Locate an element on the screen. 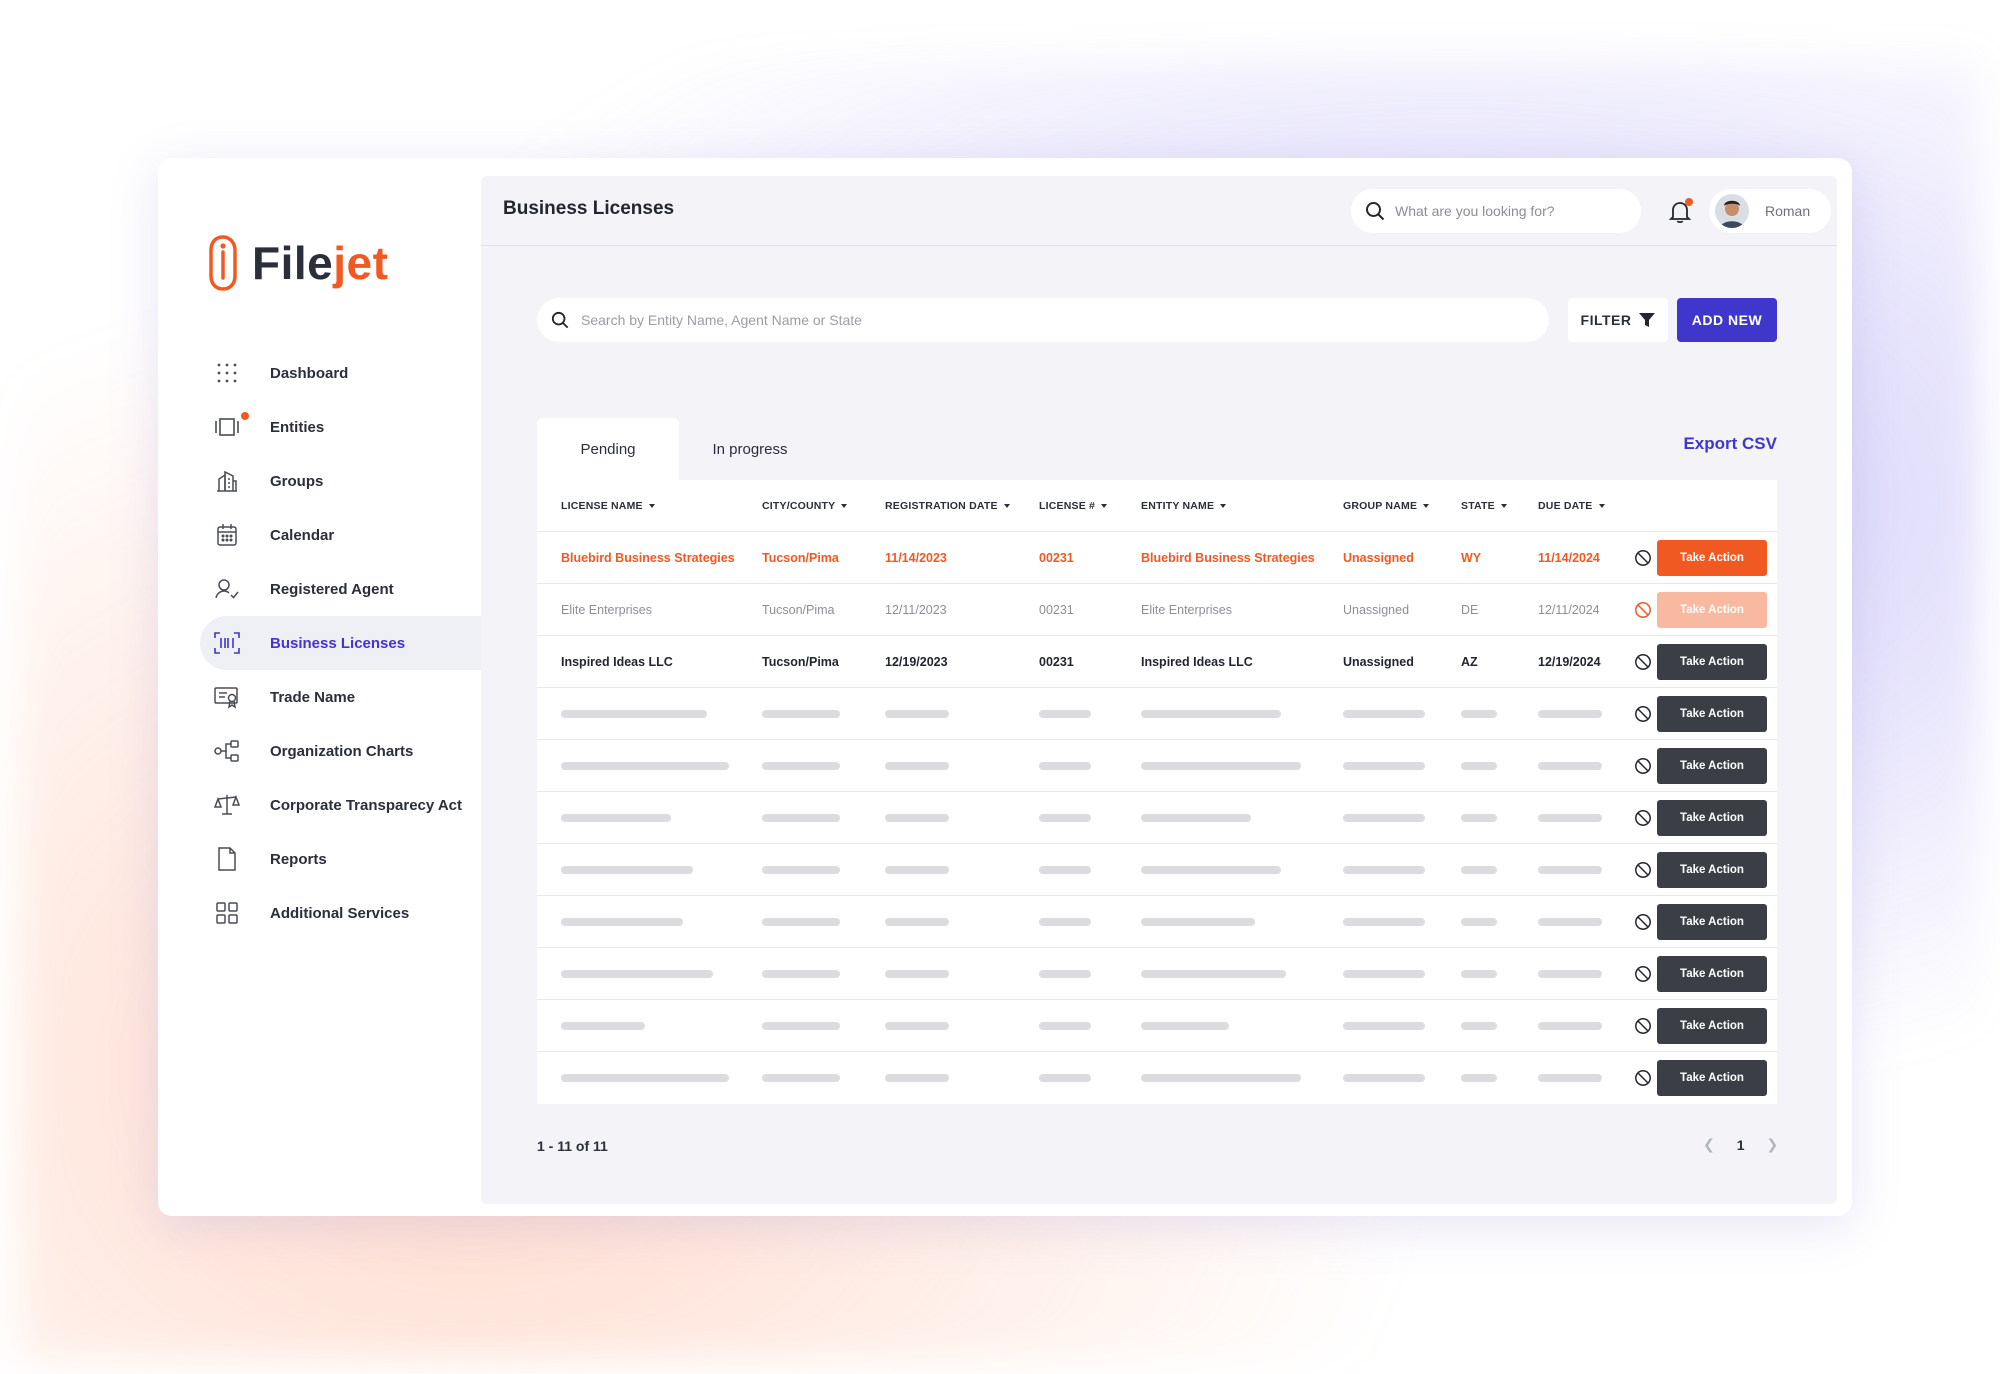 This screenshot has height=1374, width=2000. column-header-group-name: GROUP NAME is located at coordinates (1386, 506).